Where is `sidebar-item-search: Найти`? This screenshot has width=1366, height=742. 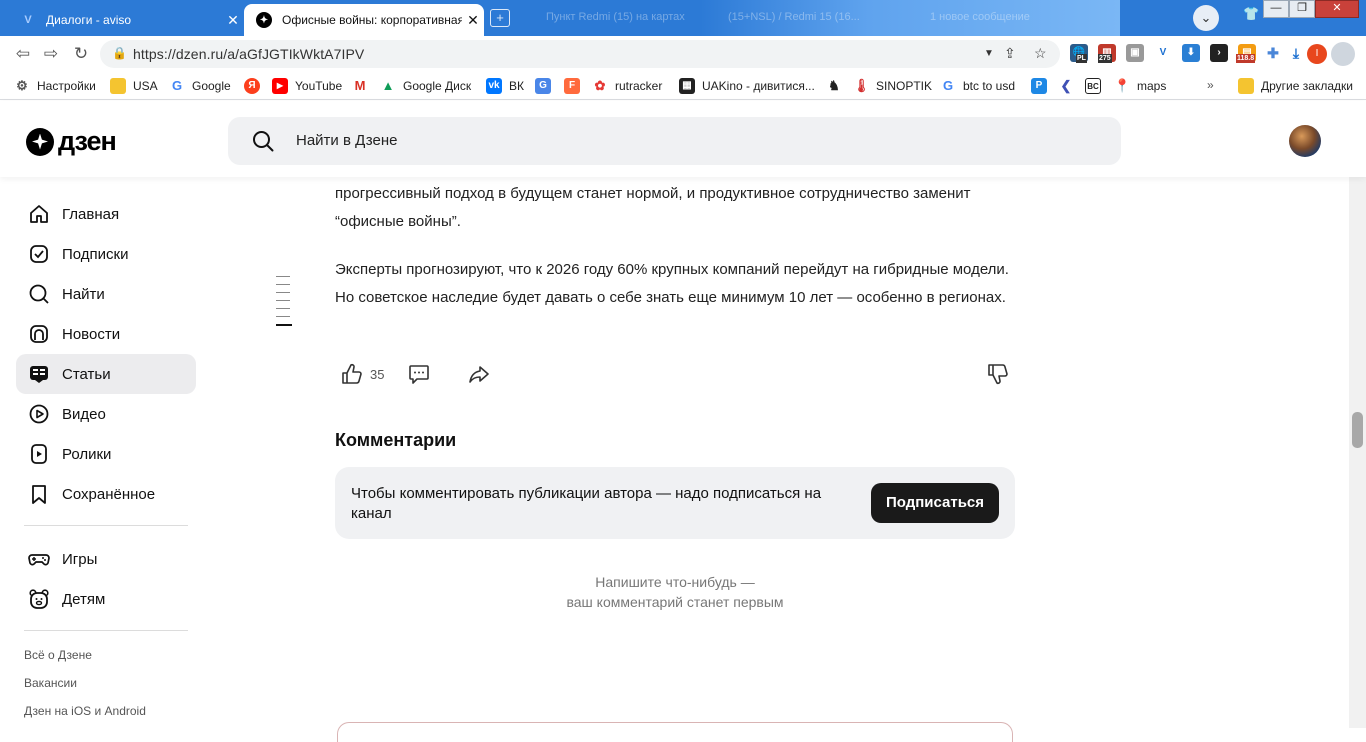 sidebar-item-search: Найти is located at coordinates (106, 294).